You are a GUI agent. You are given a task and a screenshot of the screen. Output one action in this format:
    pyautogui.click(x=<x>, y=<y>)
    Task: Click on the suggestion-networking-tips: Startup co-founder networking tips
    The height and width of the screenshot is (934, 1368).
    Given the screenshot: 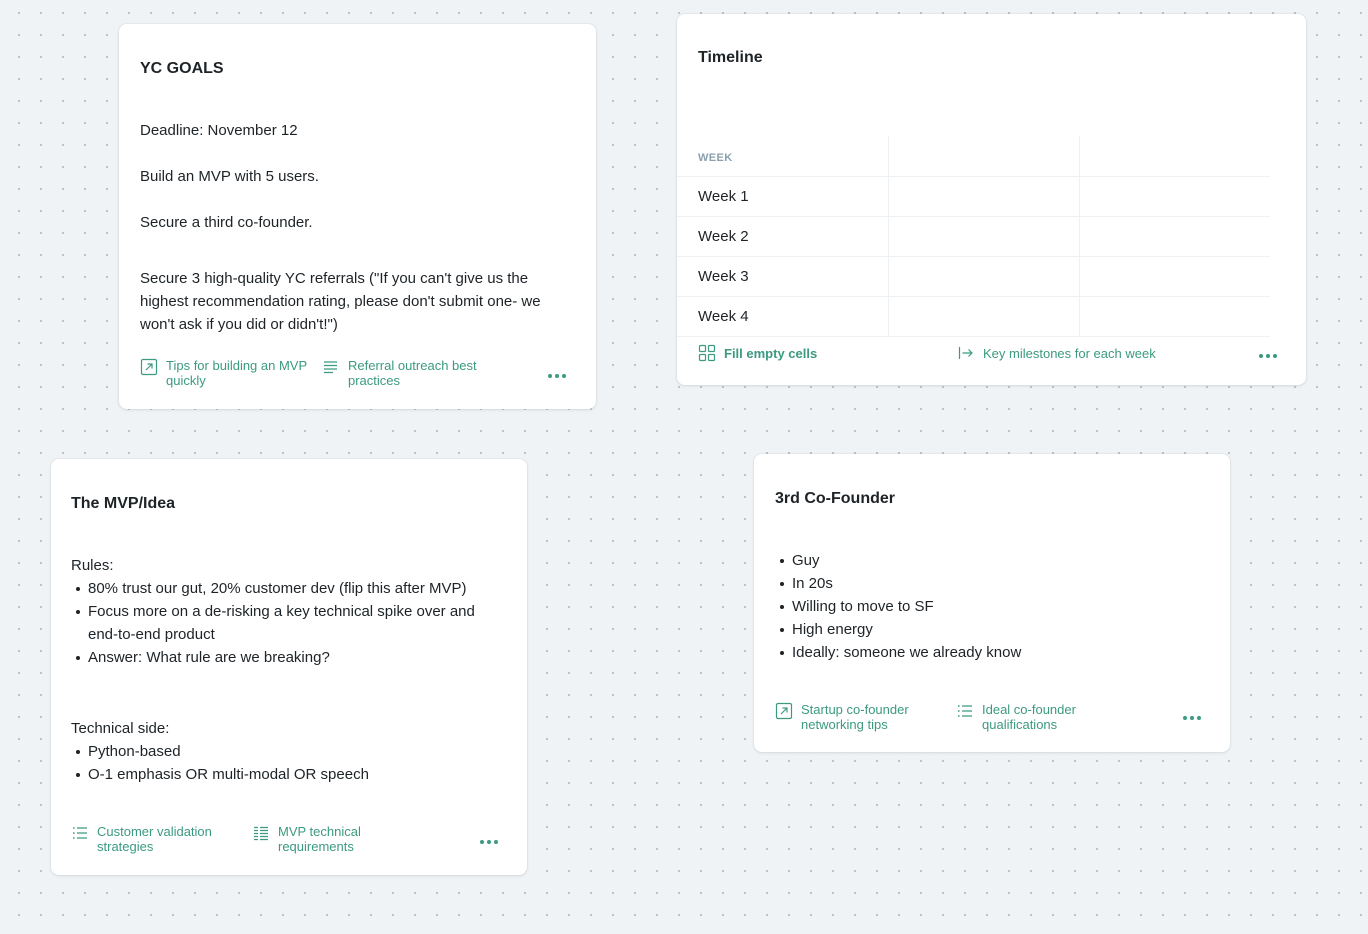 What is the action you would take?
    pyautogui.click(x=860, y=717)
    